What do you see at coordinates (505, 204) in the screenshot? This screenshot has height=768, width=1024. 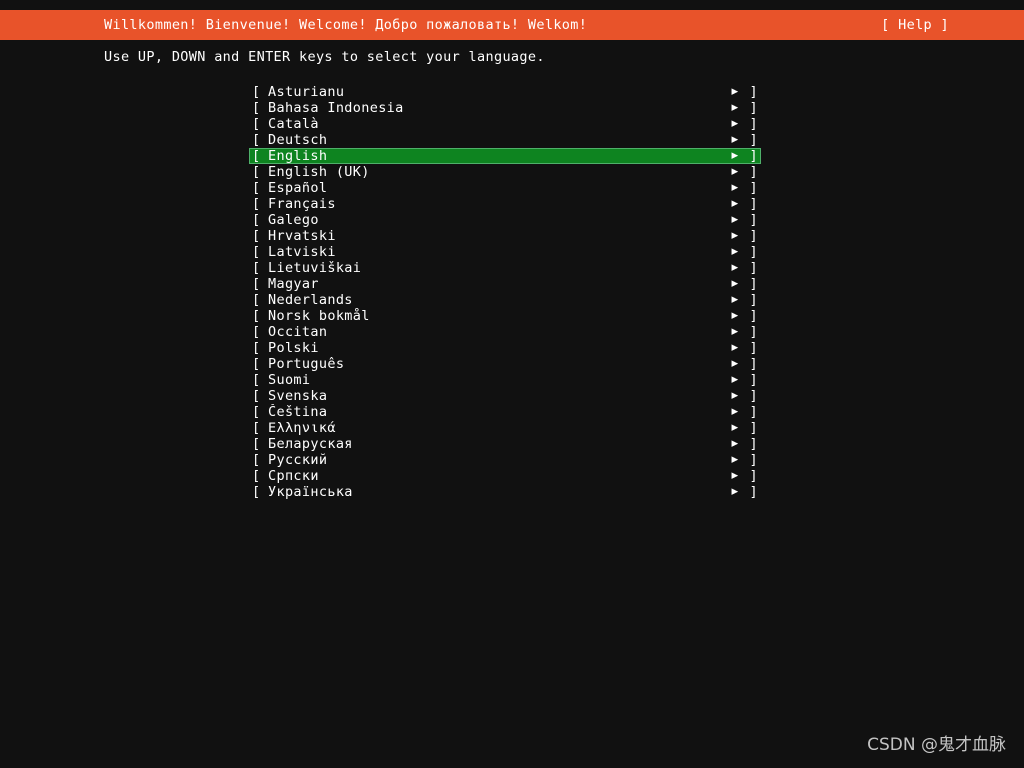 I see `language-row: [Français ▶]` at bounding box center [505, 204].